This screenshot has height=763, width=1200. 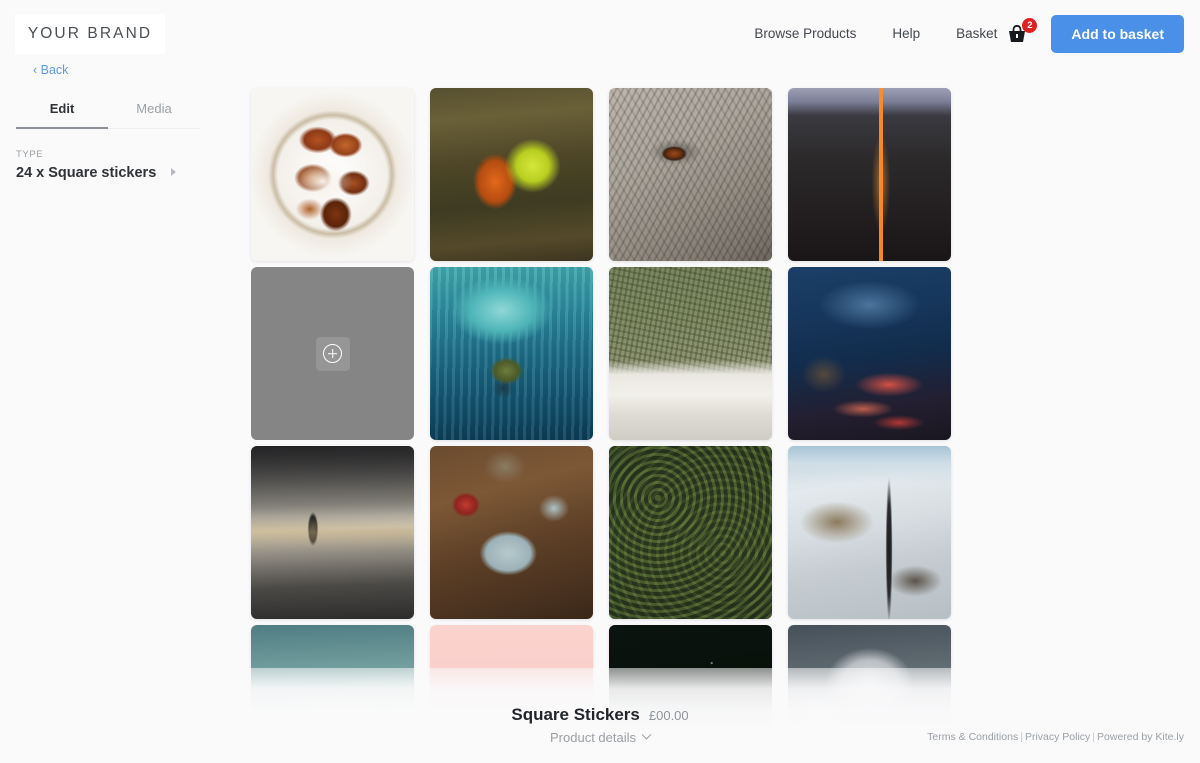 I want to click on nav-basket: Basket, so click(x=972, y=34).